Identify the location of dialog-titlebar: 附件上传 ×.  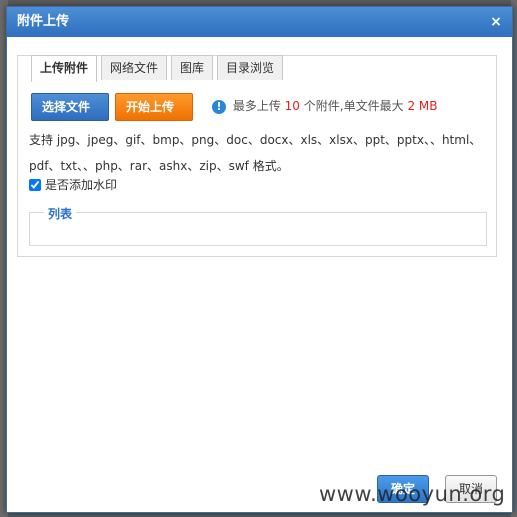
(259, 22).